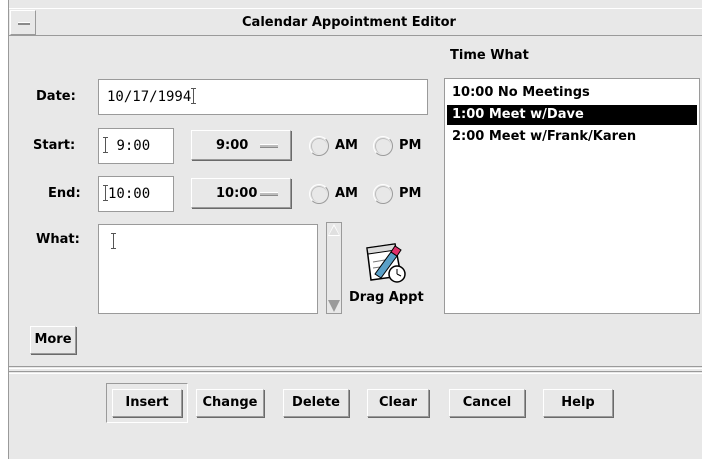 Image resolution: width=702 pixels, height=459 pixels. Describe the element at coordinates (334, 306) in the screenshot. I see `scroll-down-arrow-icon` at that location.